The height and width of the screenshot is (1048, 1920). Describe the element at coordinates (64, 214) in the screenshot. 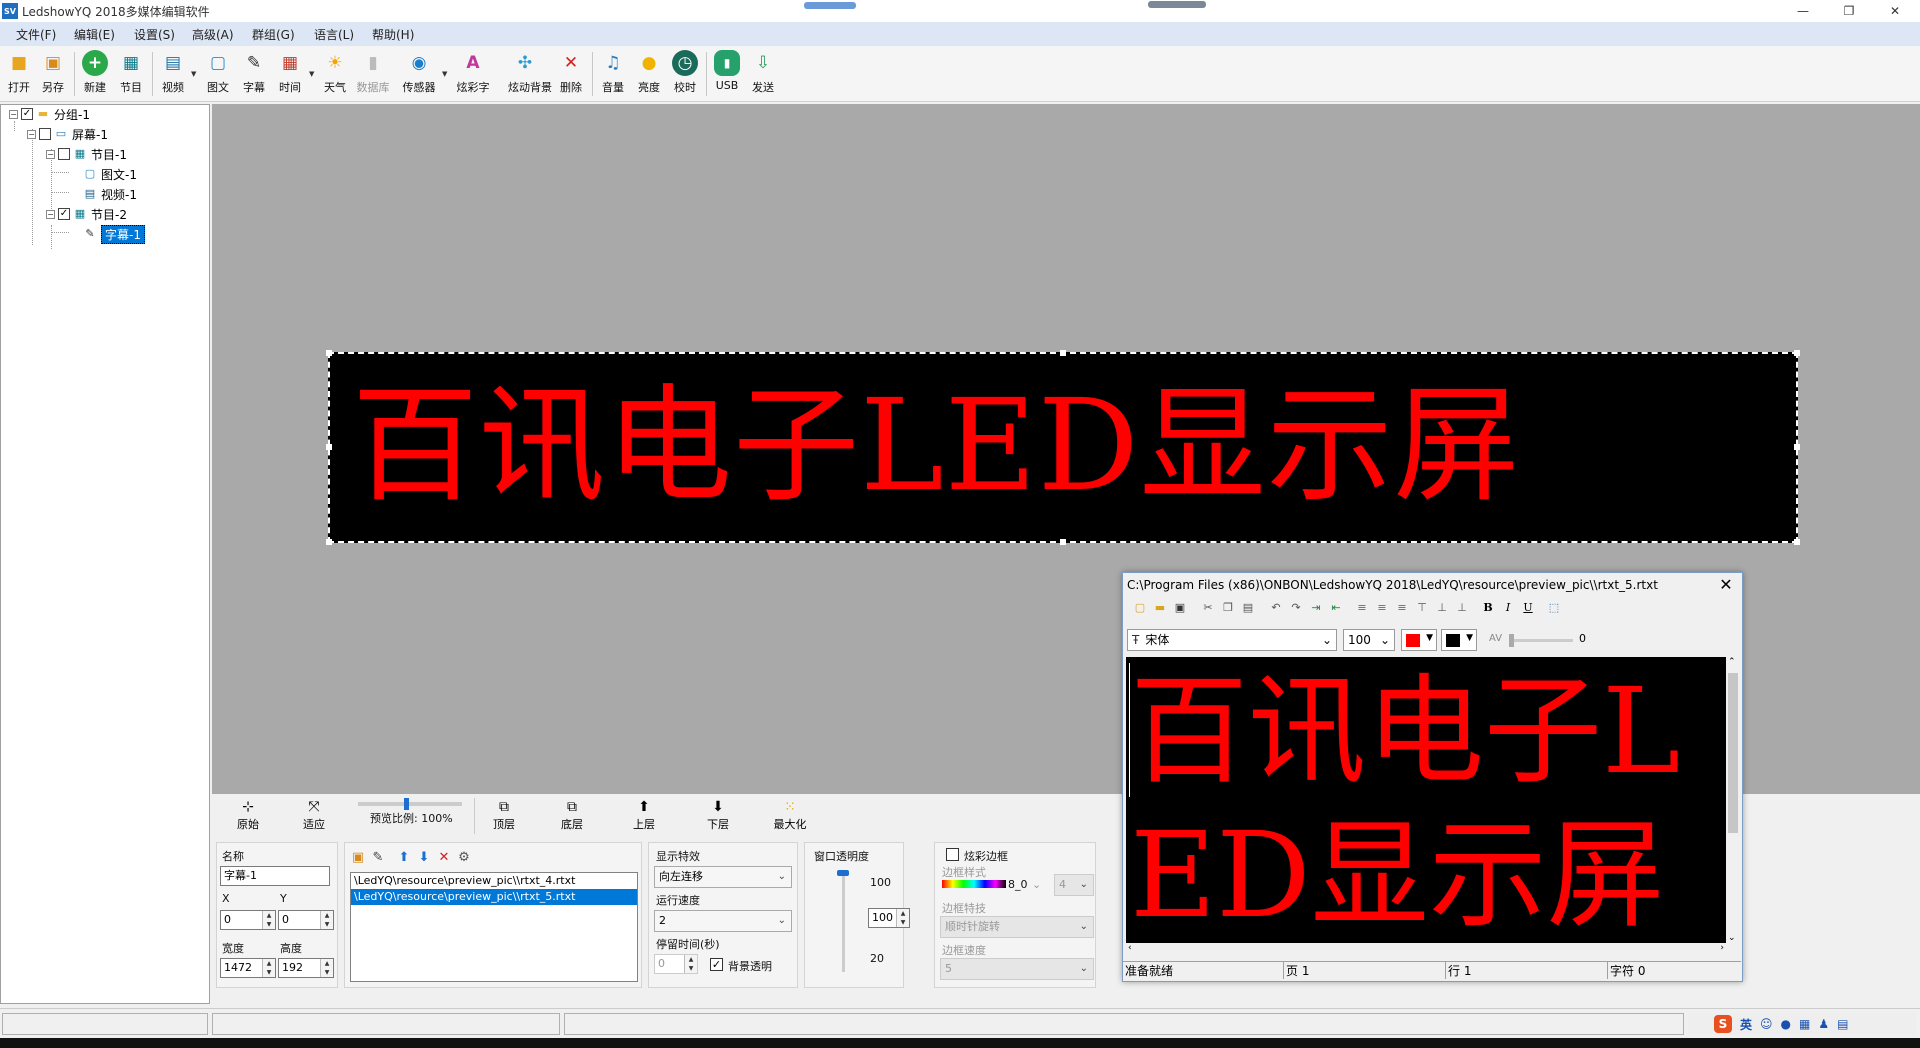

I see `program2-checkbox: ✓` at that location.